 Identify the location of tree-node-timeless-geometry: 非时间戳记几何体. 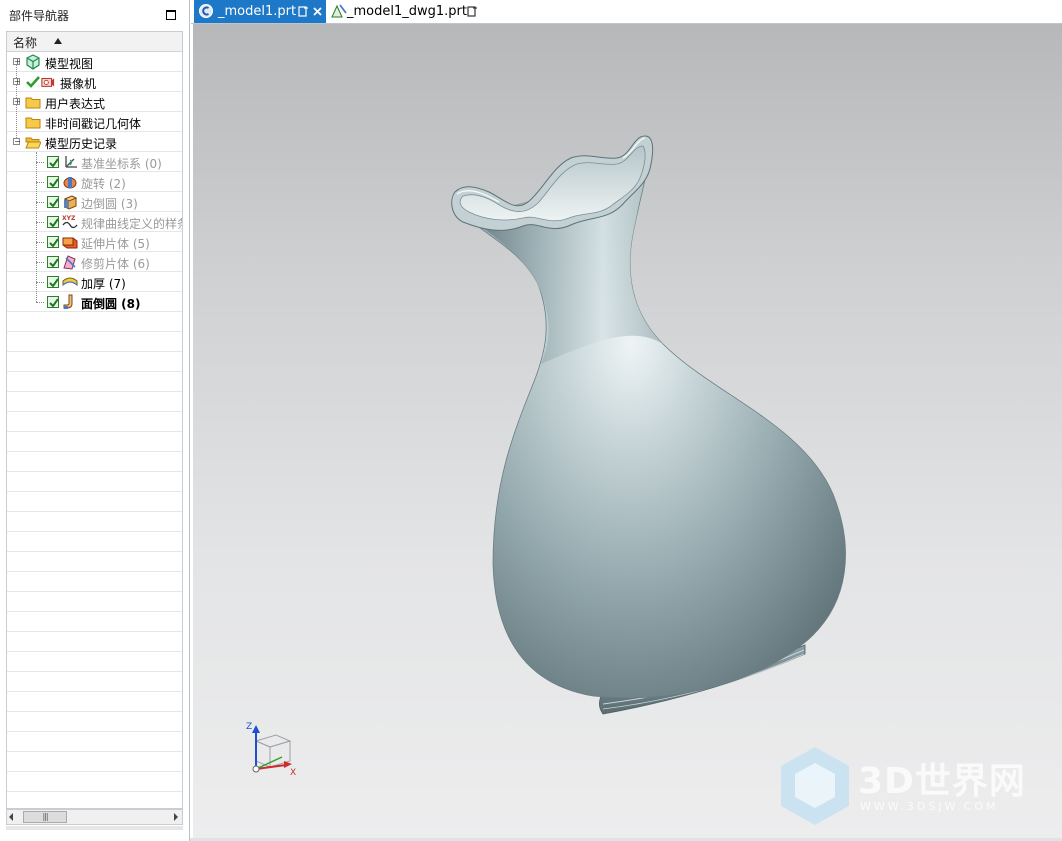
(94, 122).